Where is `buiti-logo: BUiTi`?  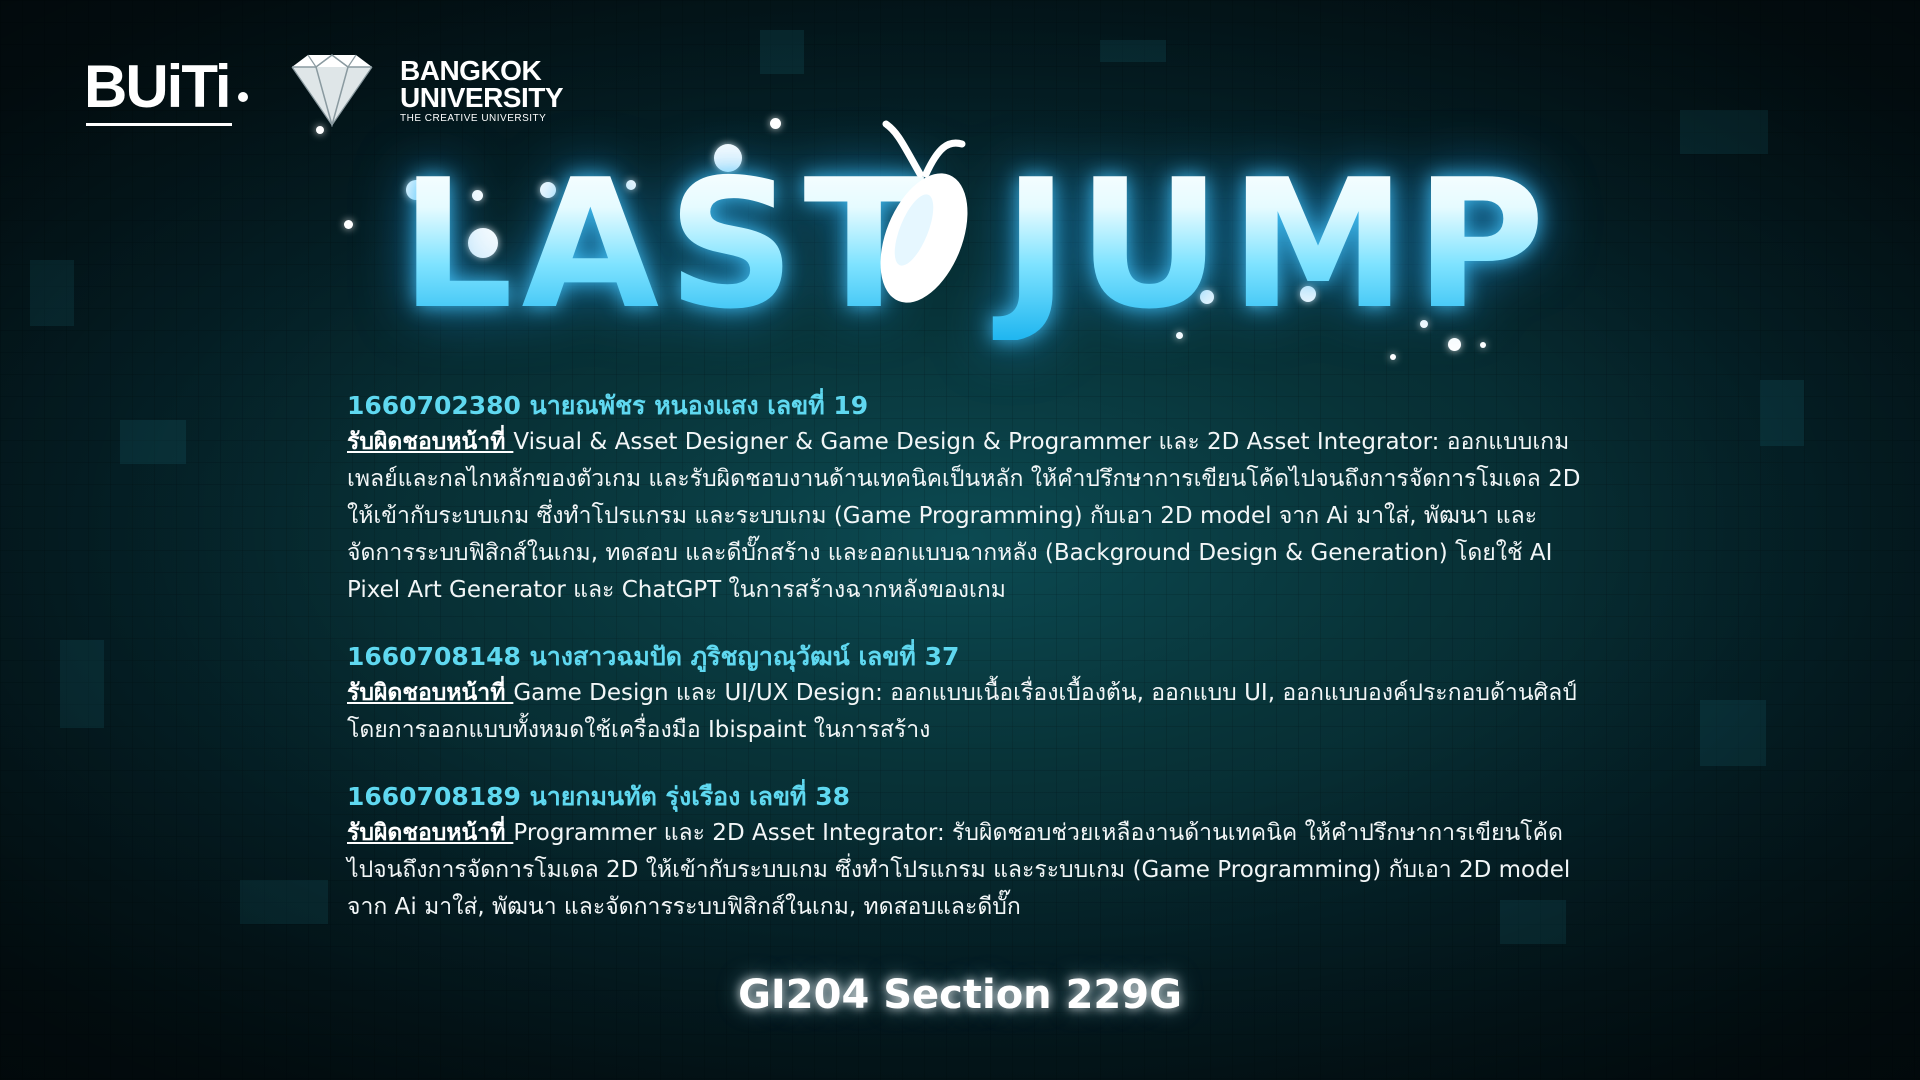
buiti-logo: BUiTi is located at coordinates (169, 90).